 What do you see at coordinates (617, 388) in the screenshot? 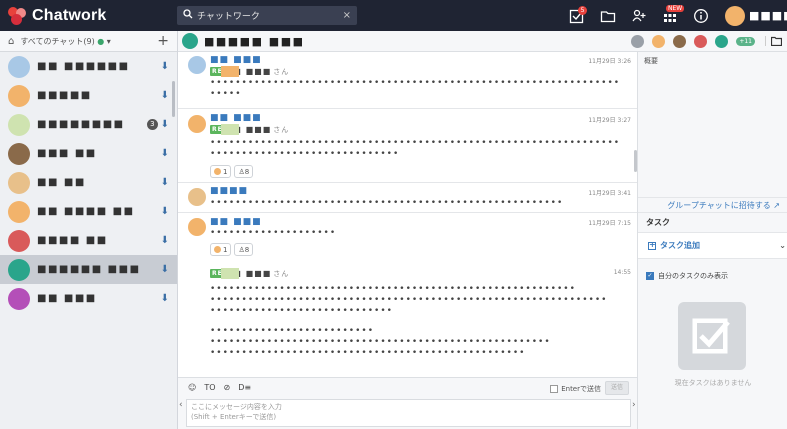
I see `send-button: 送信` at bounding box center [617, 388].